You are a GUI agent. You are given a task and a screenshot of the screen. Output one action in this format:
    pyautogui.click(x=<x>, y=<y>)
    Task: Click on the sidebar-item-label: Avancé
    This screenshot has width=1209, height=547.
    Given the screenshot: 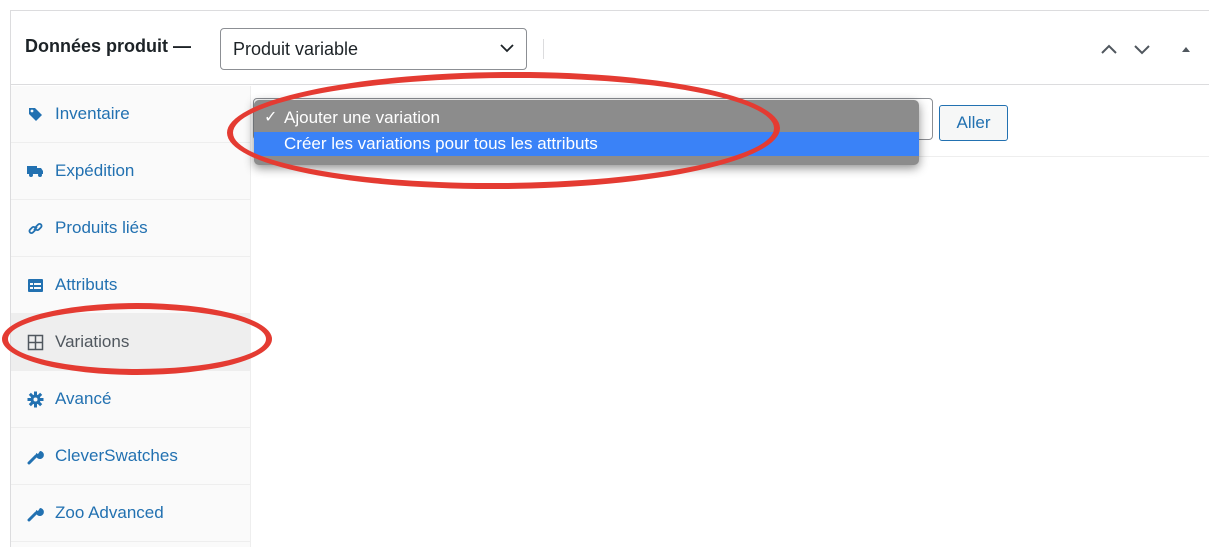 What is the action you would take?
    pyautogui.click(x=83, y=398)
    